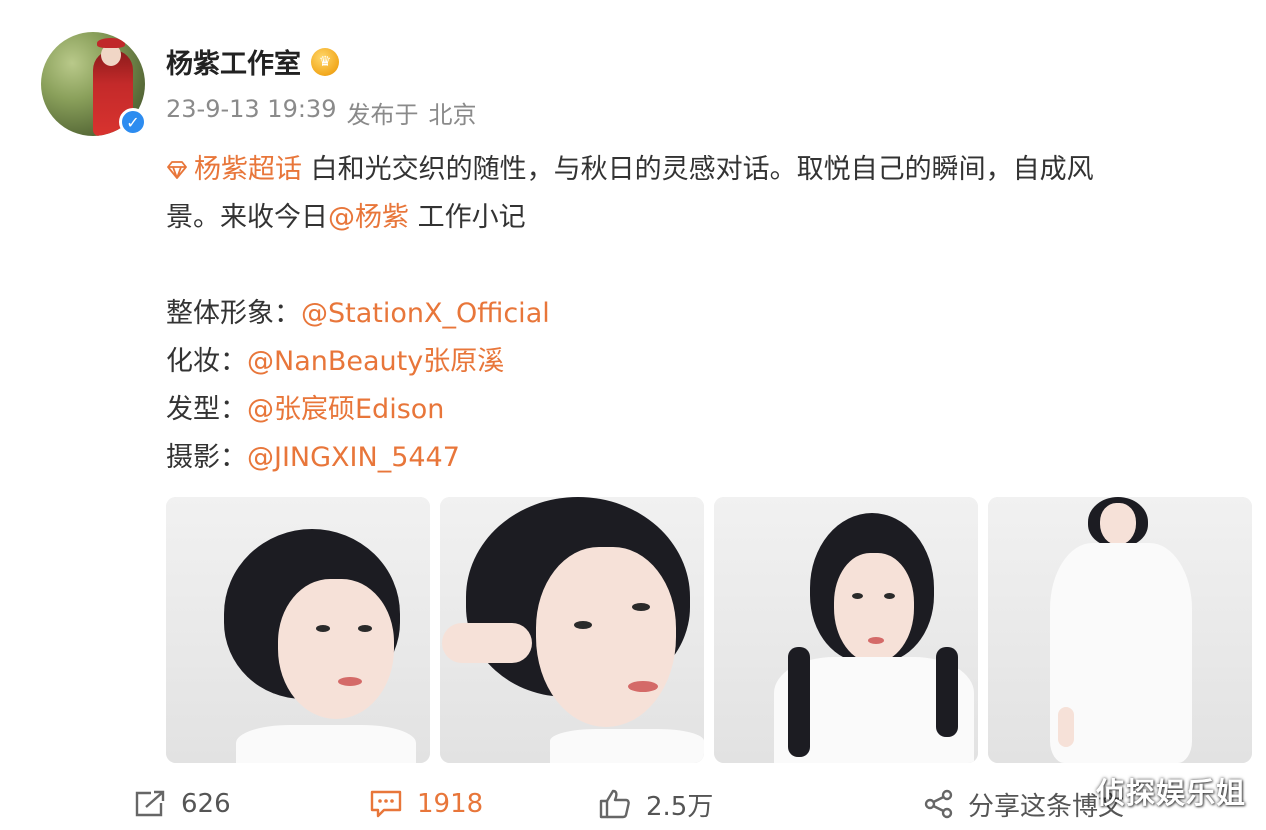 The height and width of the screenshot is (830, 1266). I want to click on verified-badge-icon: ✓, so click(133, 122).